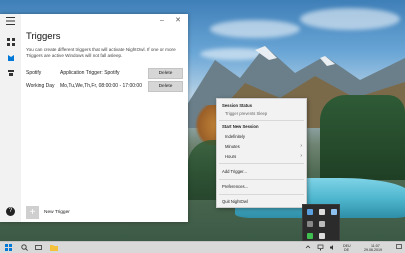  I want to click on file-explorer-icon, so click(54, 248).